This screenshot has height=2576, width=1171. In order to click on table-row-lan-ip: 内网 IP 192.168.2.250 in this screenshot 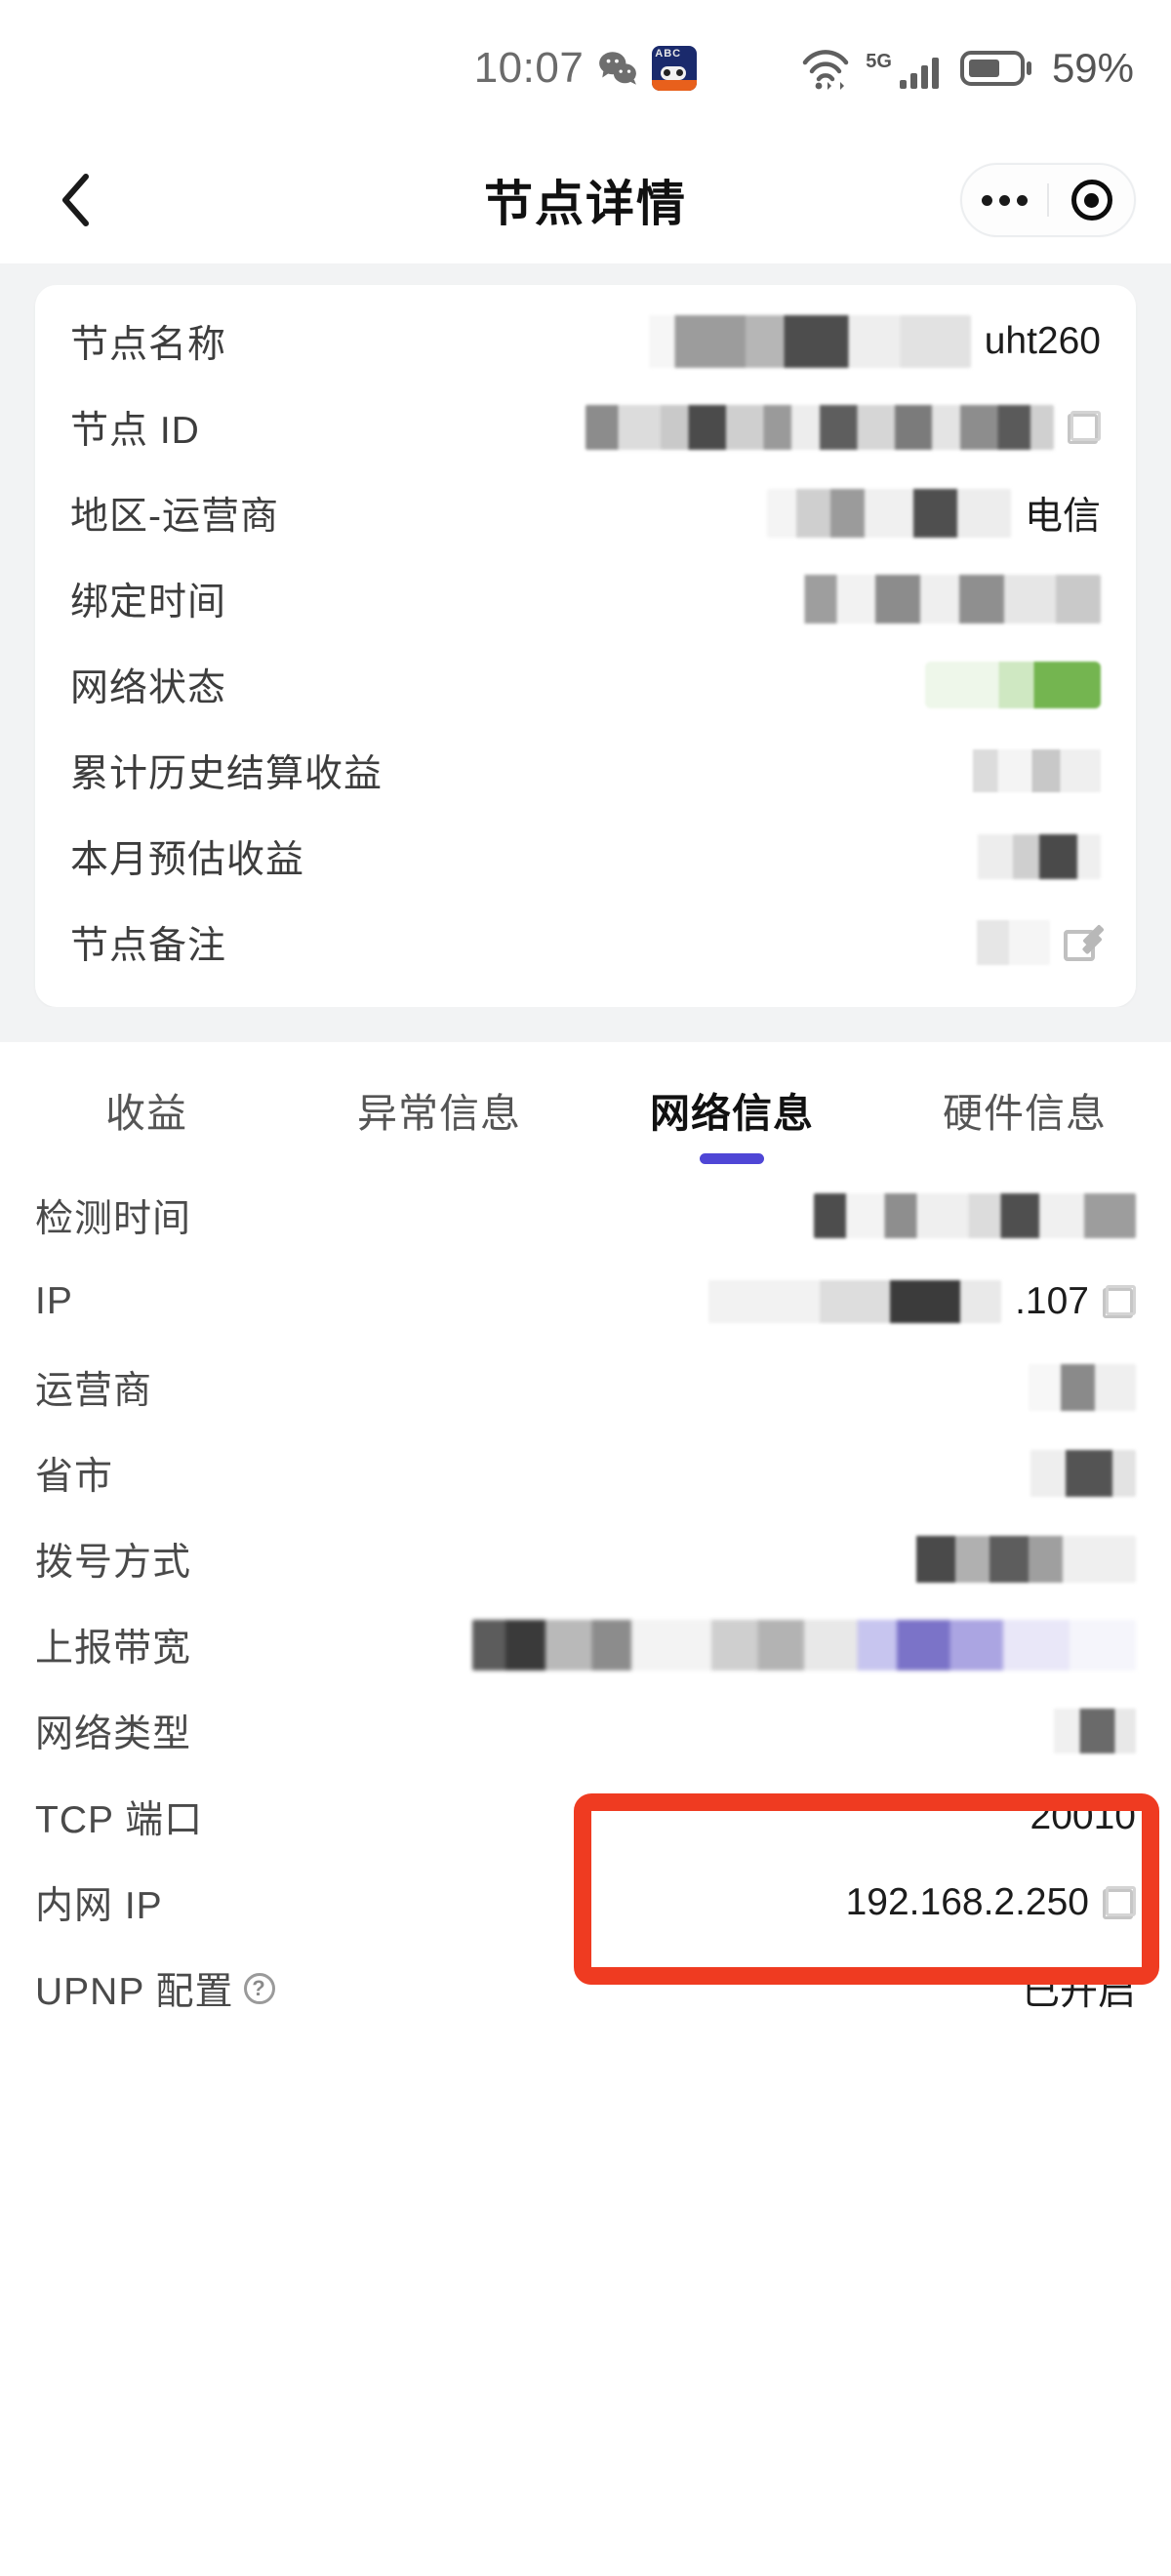, I will do `click(585, 1903)`.